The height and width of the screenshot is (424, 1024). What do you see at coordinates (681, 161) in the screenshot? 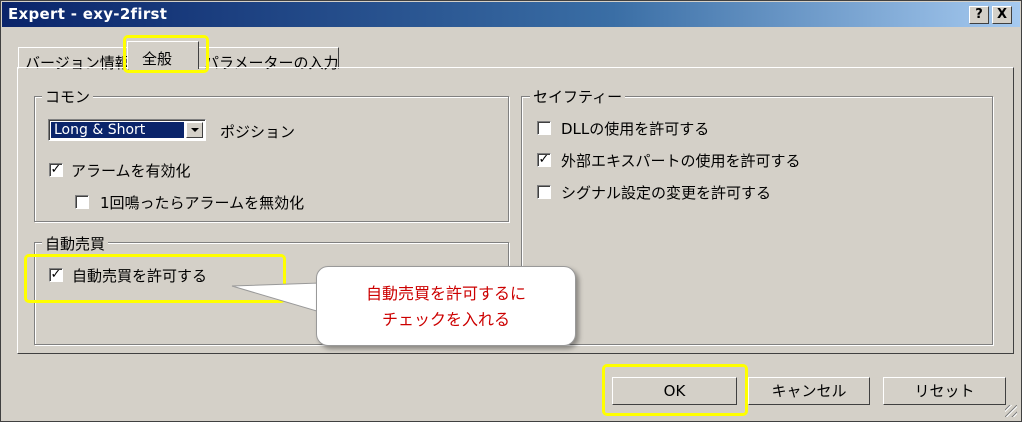
I see `allow-external-expert-label: 外部エキスパートの使用を許可する` at bounding box center [681, 161].